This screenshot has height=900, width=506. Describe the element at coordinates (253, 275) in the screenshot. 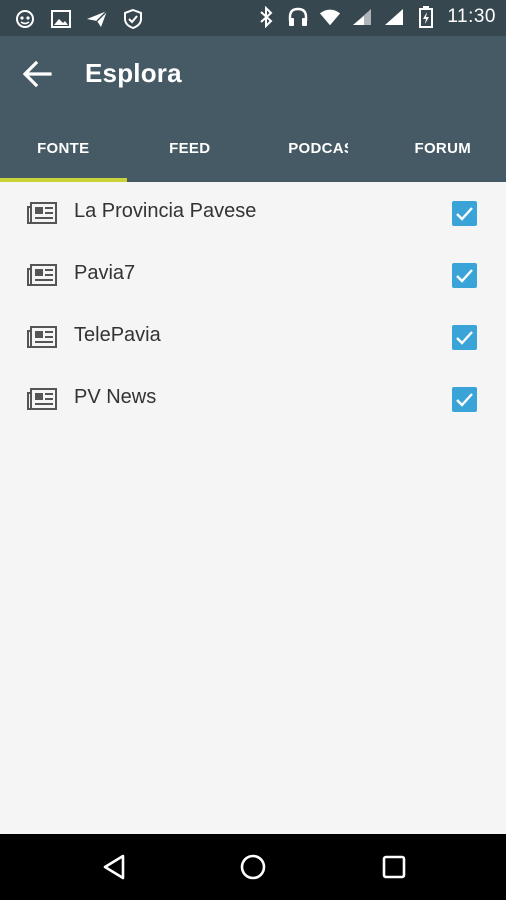

I see `list-item: Pavia7` at that location.